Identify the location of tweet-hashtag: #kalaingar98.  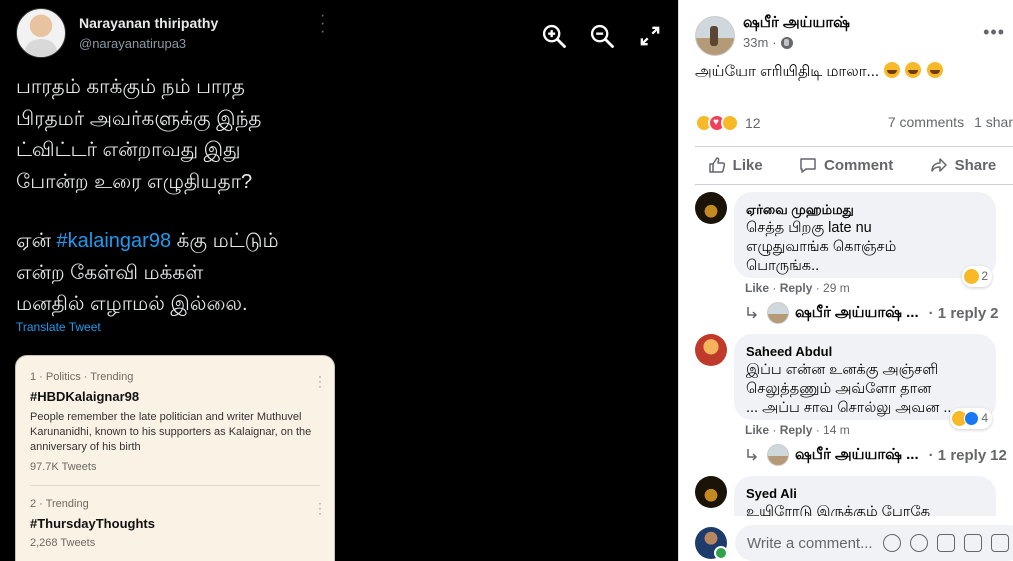
(114, 241).